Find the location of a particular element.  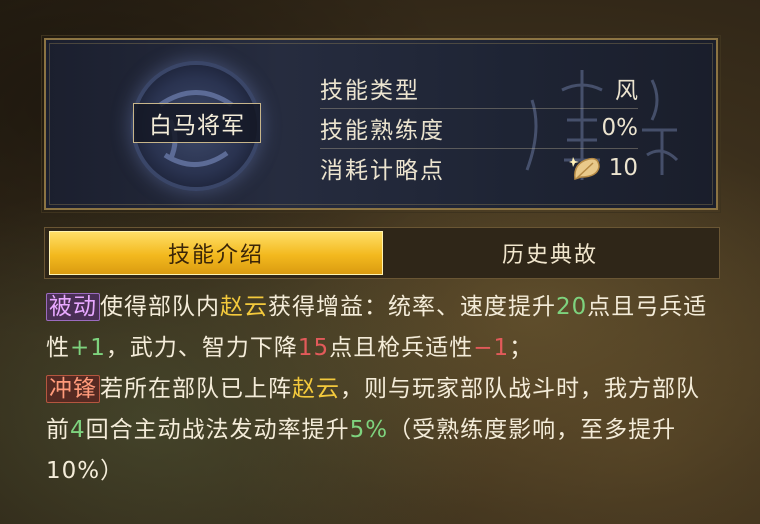

strategy-cost-row: 消耗计略点 10 is located at coordinates (479, 168).